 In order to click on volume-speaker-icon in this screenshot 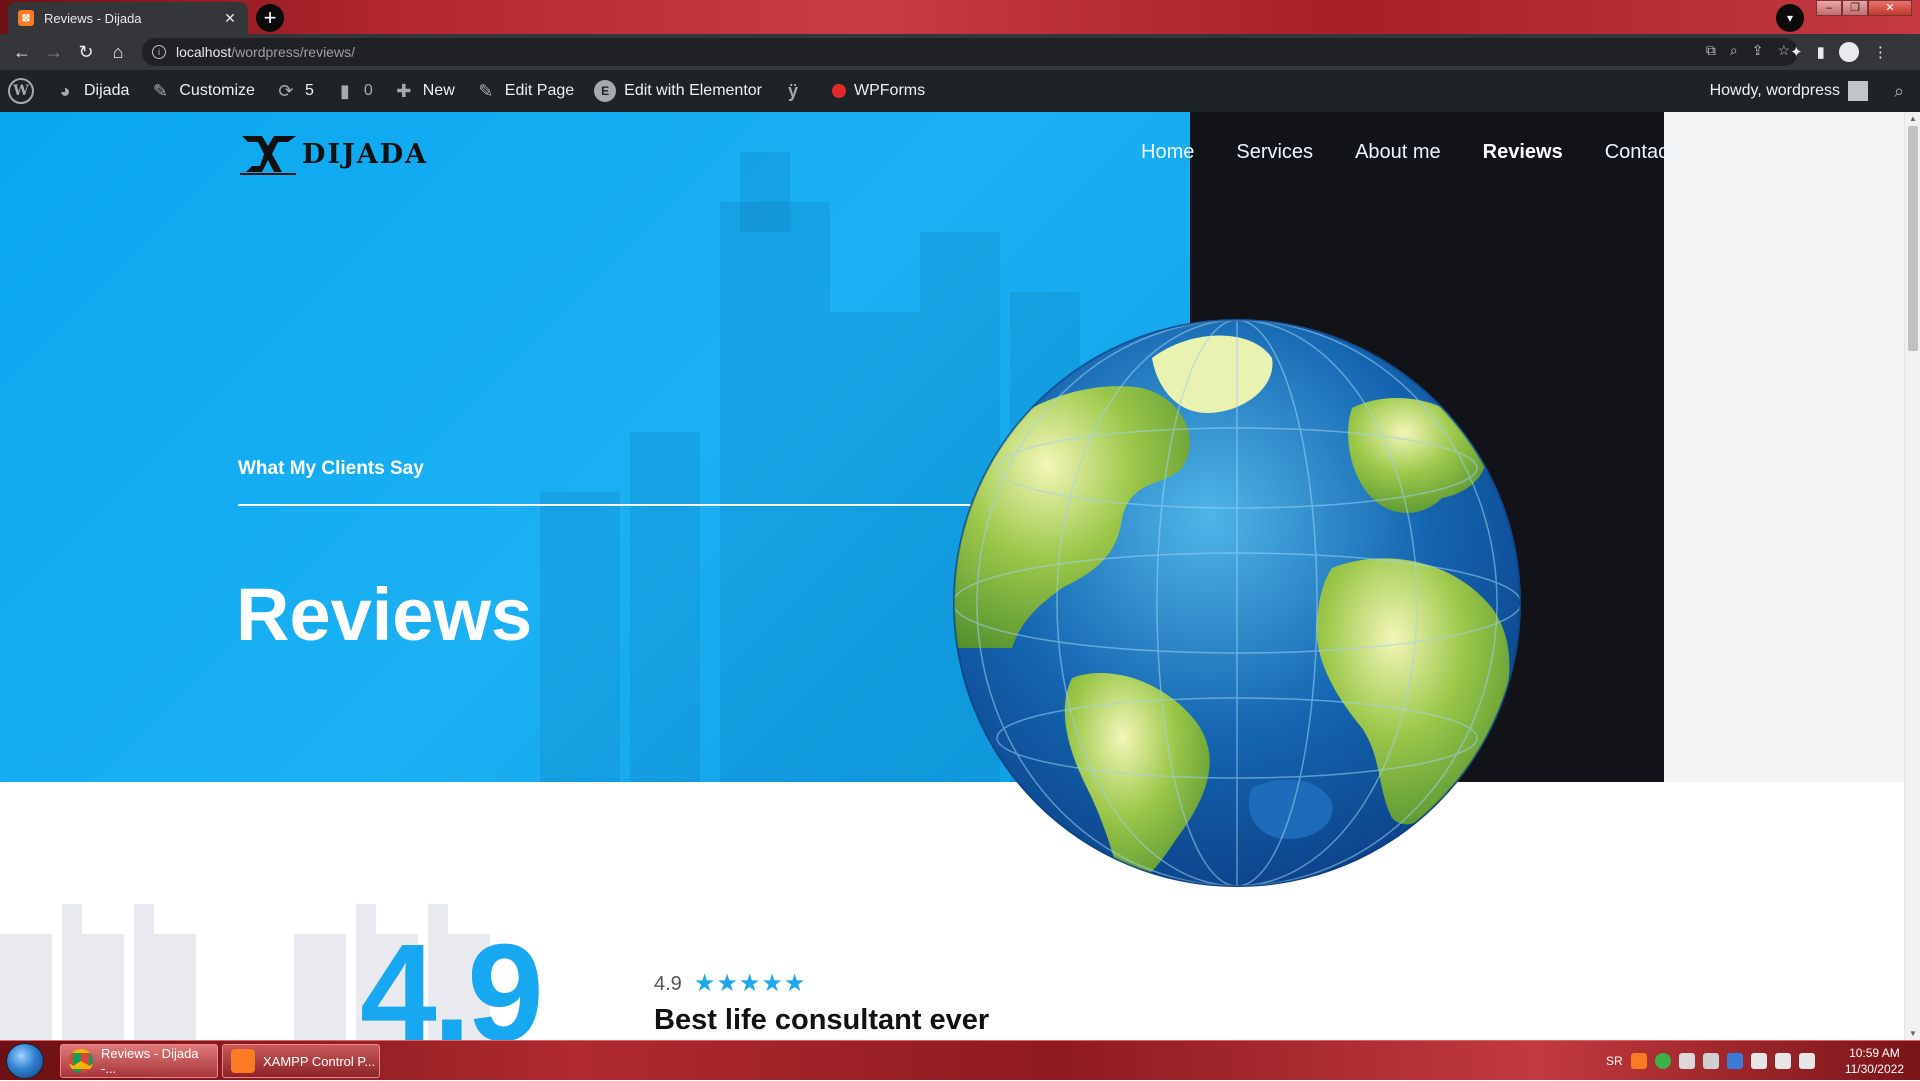, I will do `click(1806, 1061)`.